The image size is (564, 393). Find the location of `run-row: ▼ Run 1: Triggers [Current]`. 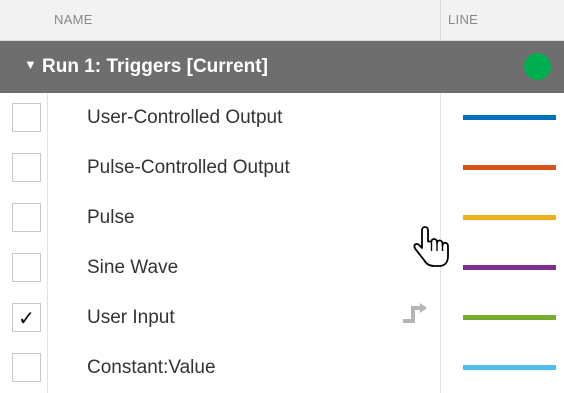

run-row: ▼ Run 1: Triggers [Current] is located at coordinates (282, 67).